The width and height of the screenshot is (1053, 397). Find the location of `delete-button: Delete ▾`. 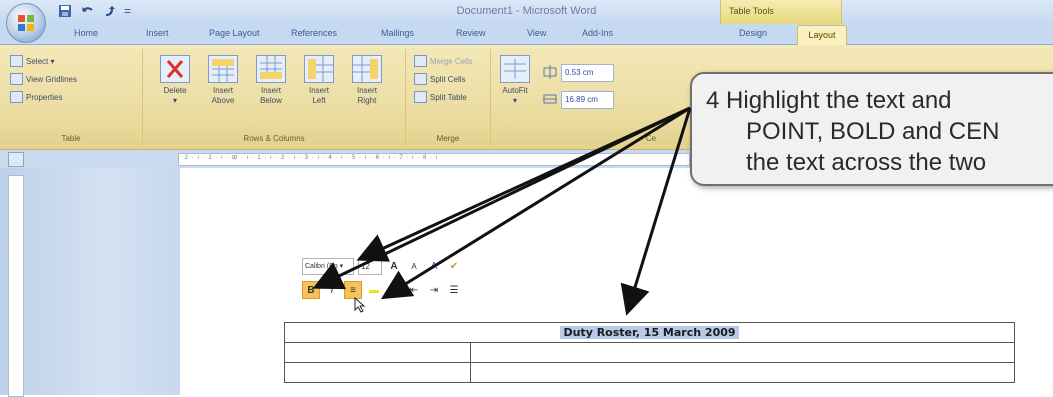

delete-button: Delete ▾ is located at coordinates (175, 80).